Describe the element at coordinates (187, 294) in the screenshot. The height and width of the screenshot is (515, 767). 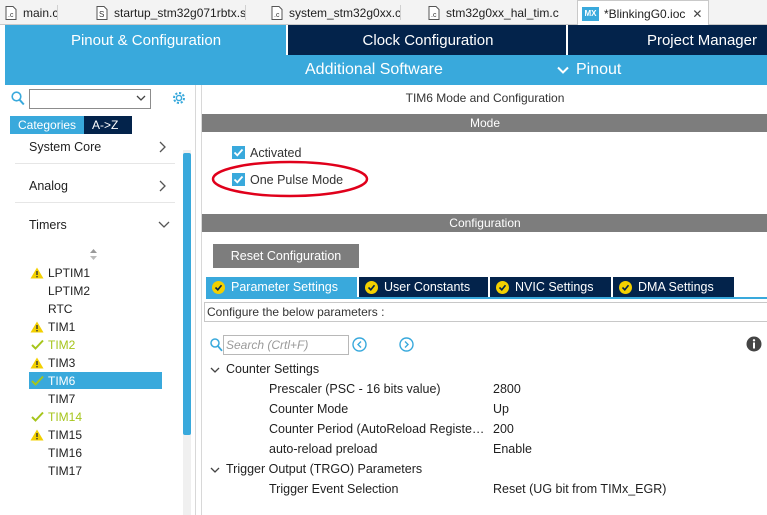
I see `scrollbar-thumb` at that location.